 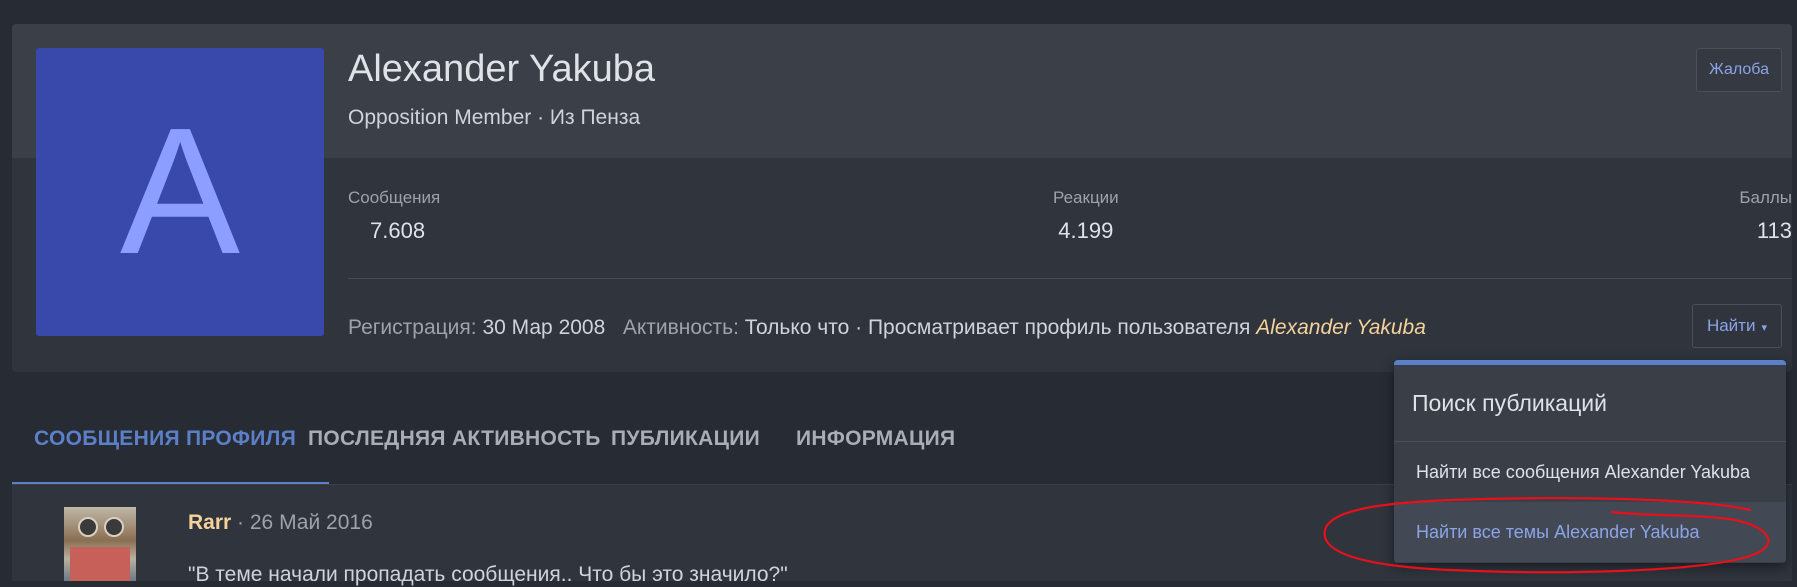 I want to click on registration-label: Регистрация:, so click(x=412, y=327).